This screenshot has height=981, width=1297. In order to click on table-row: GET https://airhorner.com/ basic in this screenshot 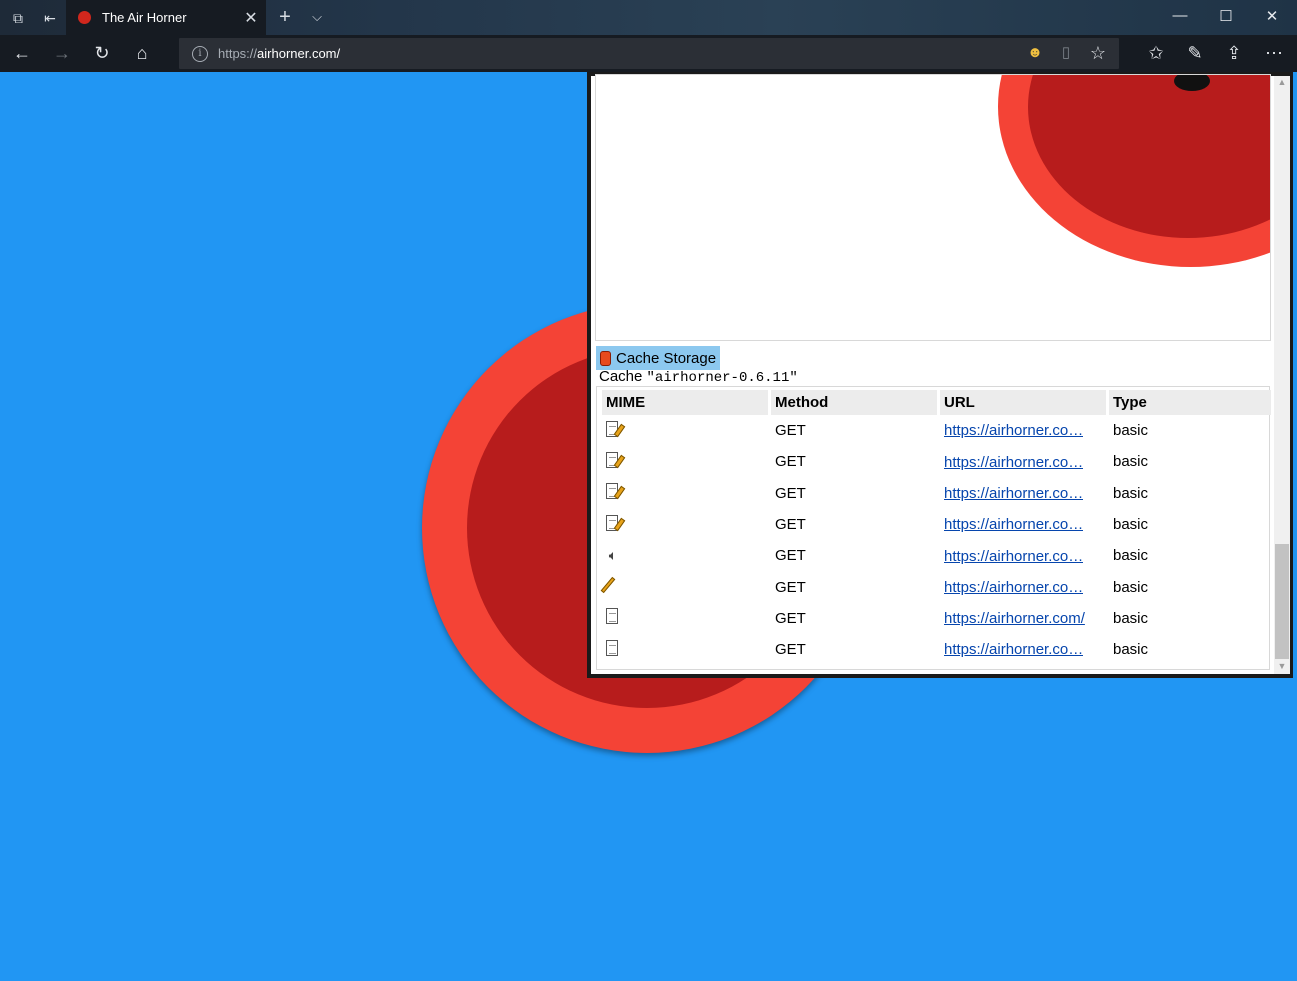, I will do `click(936, 618)`.